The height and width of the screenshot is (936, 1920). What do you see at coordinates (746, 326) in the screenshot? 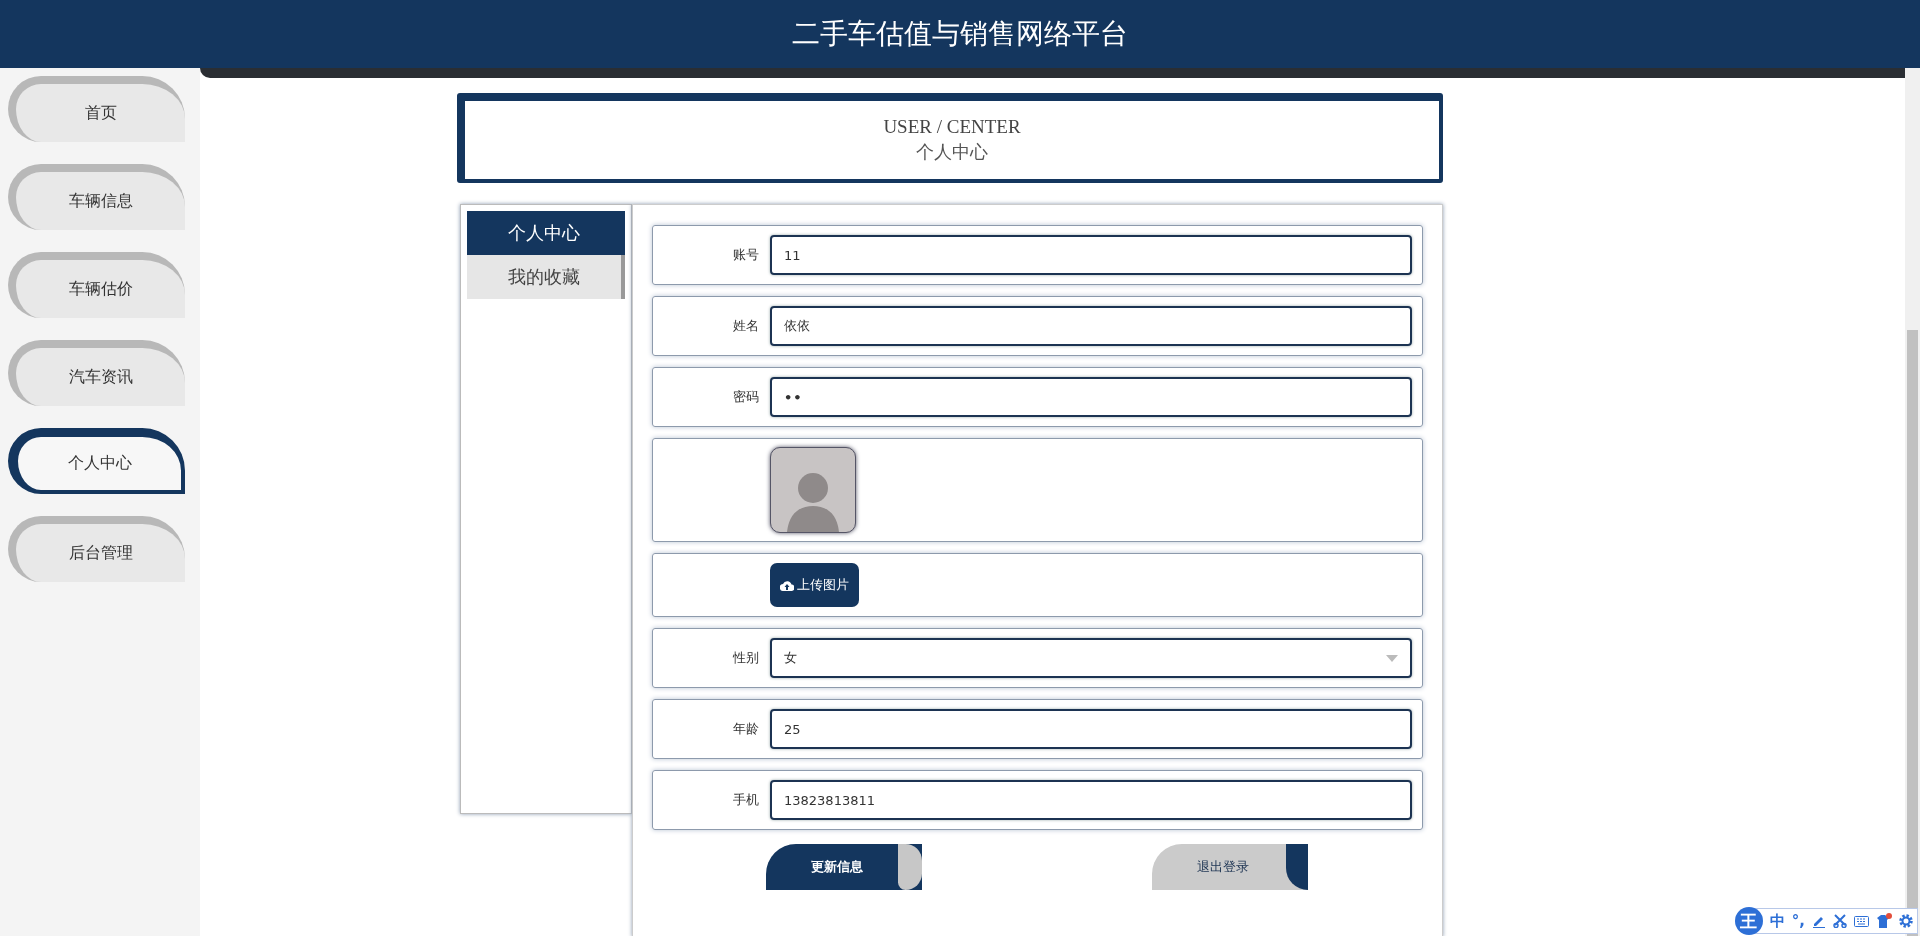
I see `field-label: 姓名` at bounding box center [746, 326].